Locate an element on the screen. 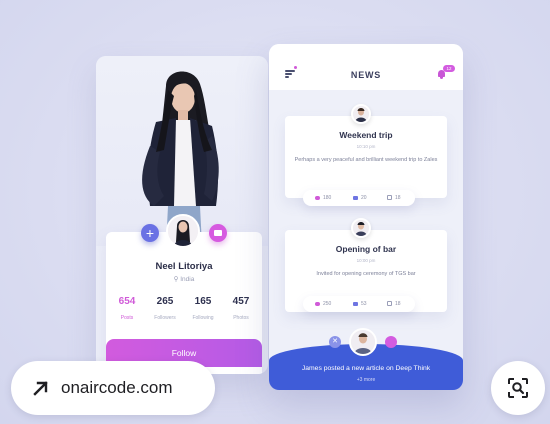 The image size is (550, 424). arrow-up-right-icon is located at coordinates (40, 388).